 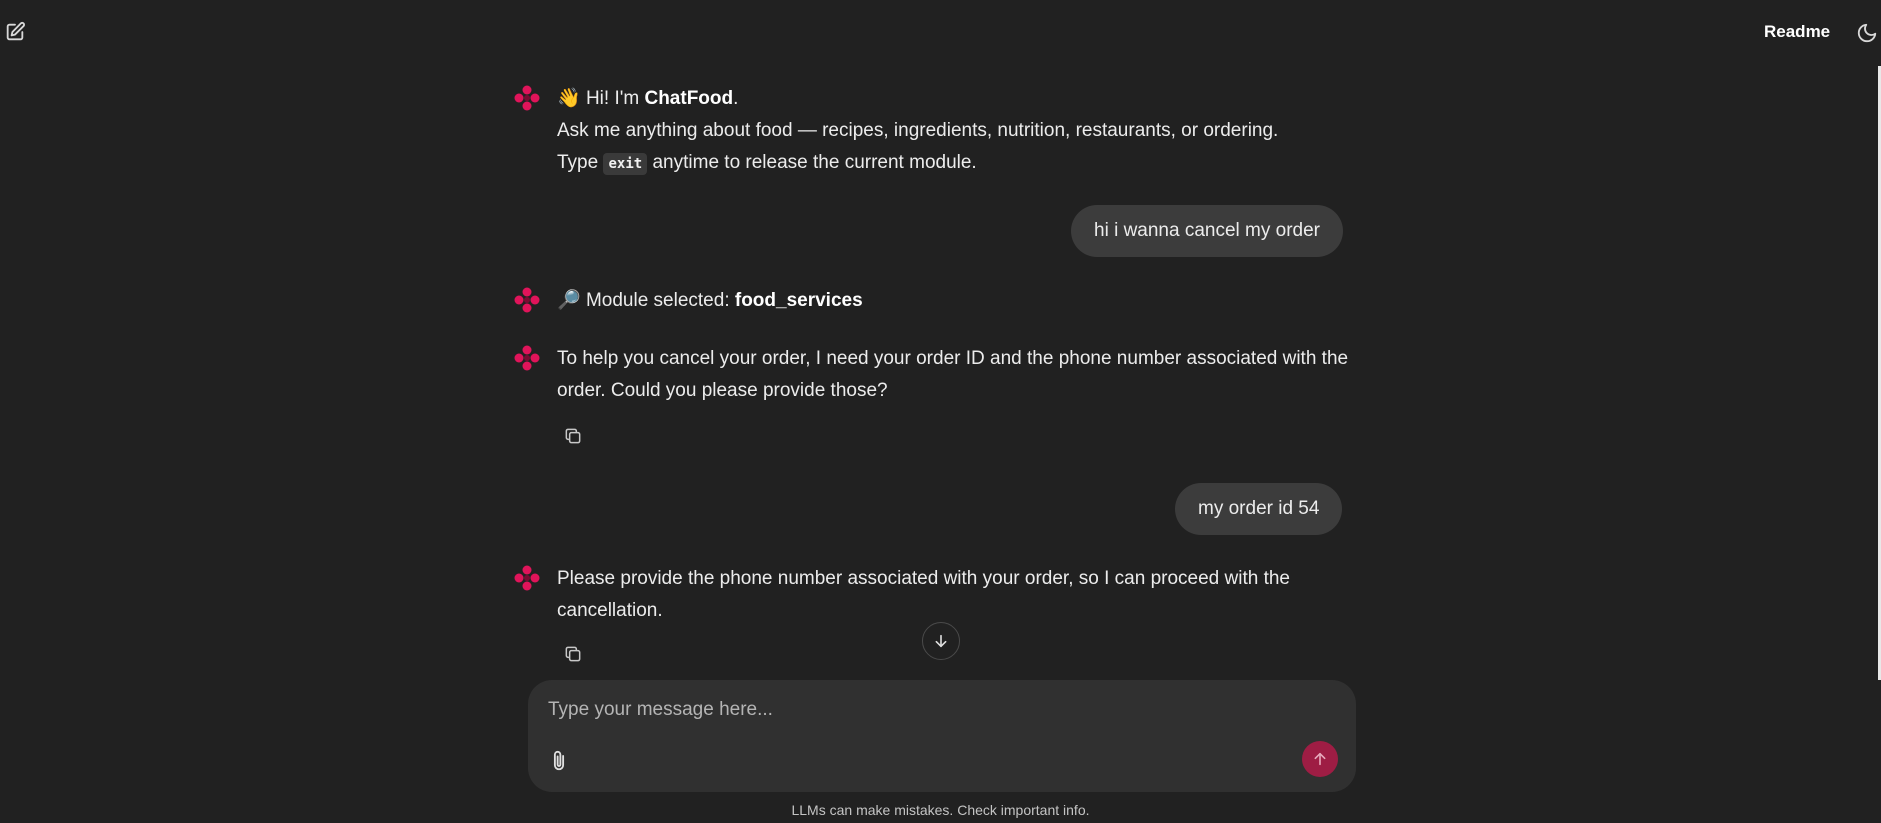 I want to click on greeting-line: 👋 Hi! I'm ChatFood., so click(x=648, y=98).